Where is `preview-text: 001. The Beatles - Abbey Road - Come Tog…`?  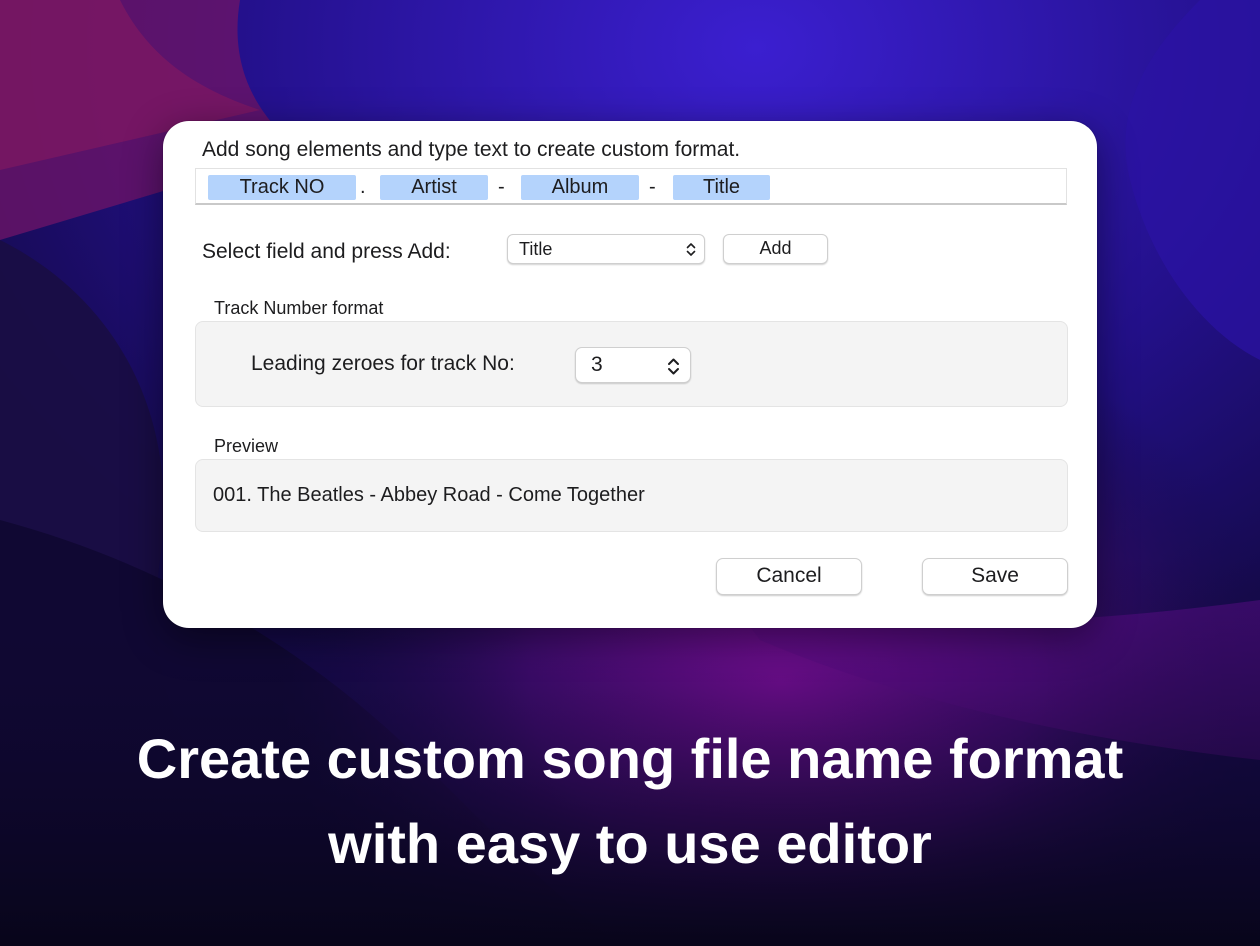 preview-text: 001. The Beatles - Abbey Road - Come Tog… is located at coordinates (429, 495).